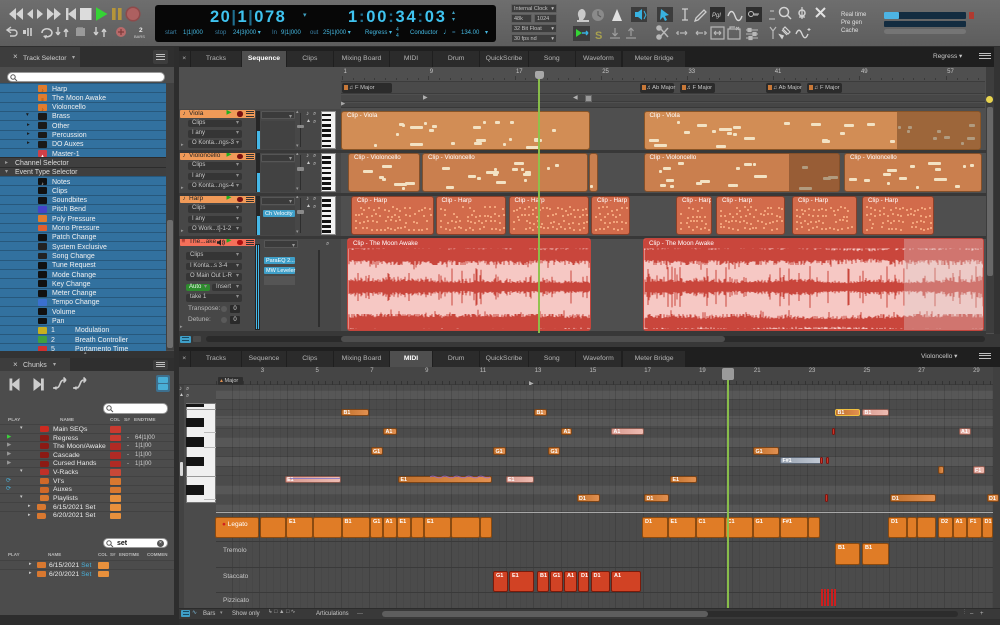 The image size is (1000, 625). Describe the element at coordinates (139, 36) in the screenshot. I see `svg-text: BARS` at that location.